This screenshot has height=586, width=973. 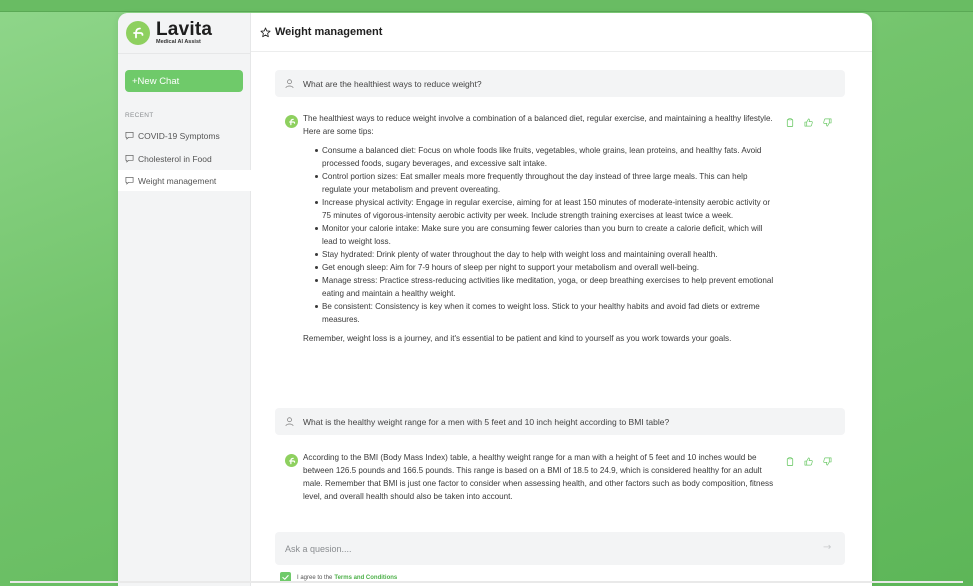 I want to click on sidebar-item-weight-management: Weight management, so click(x=184, y=180).